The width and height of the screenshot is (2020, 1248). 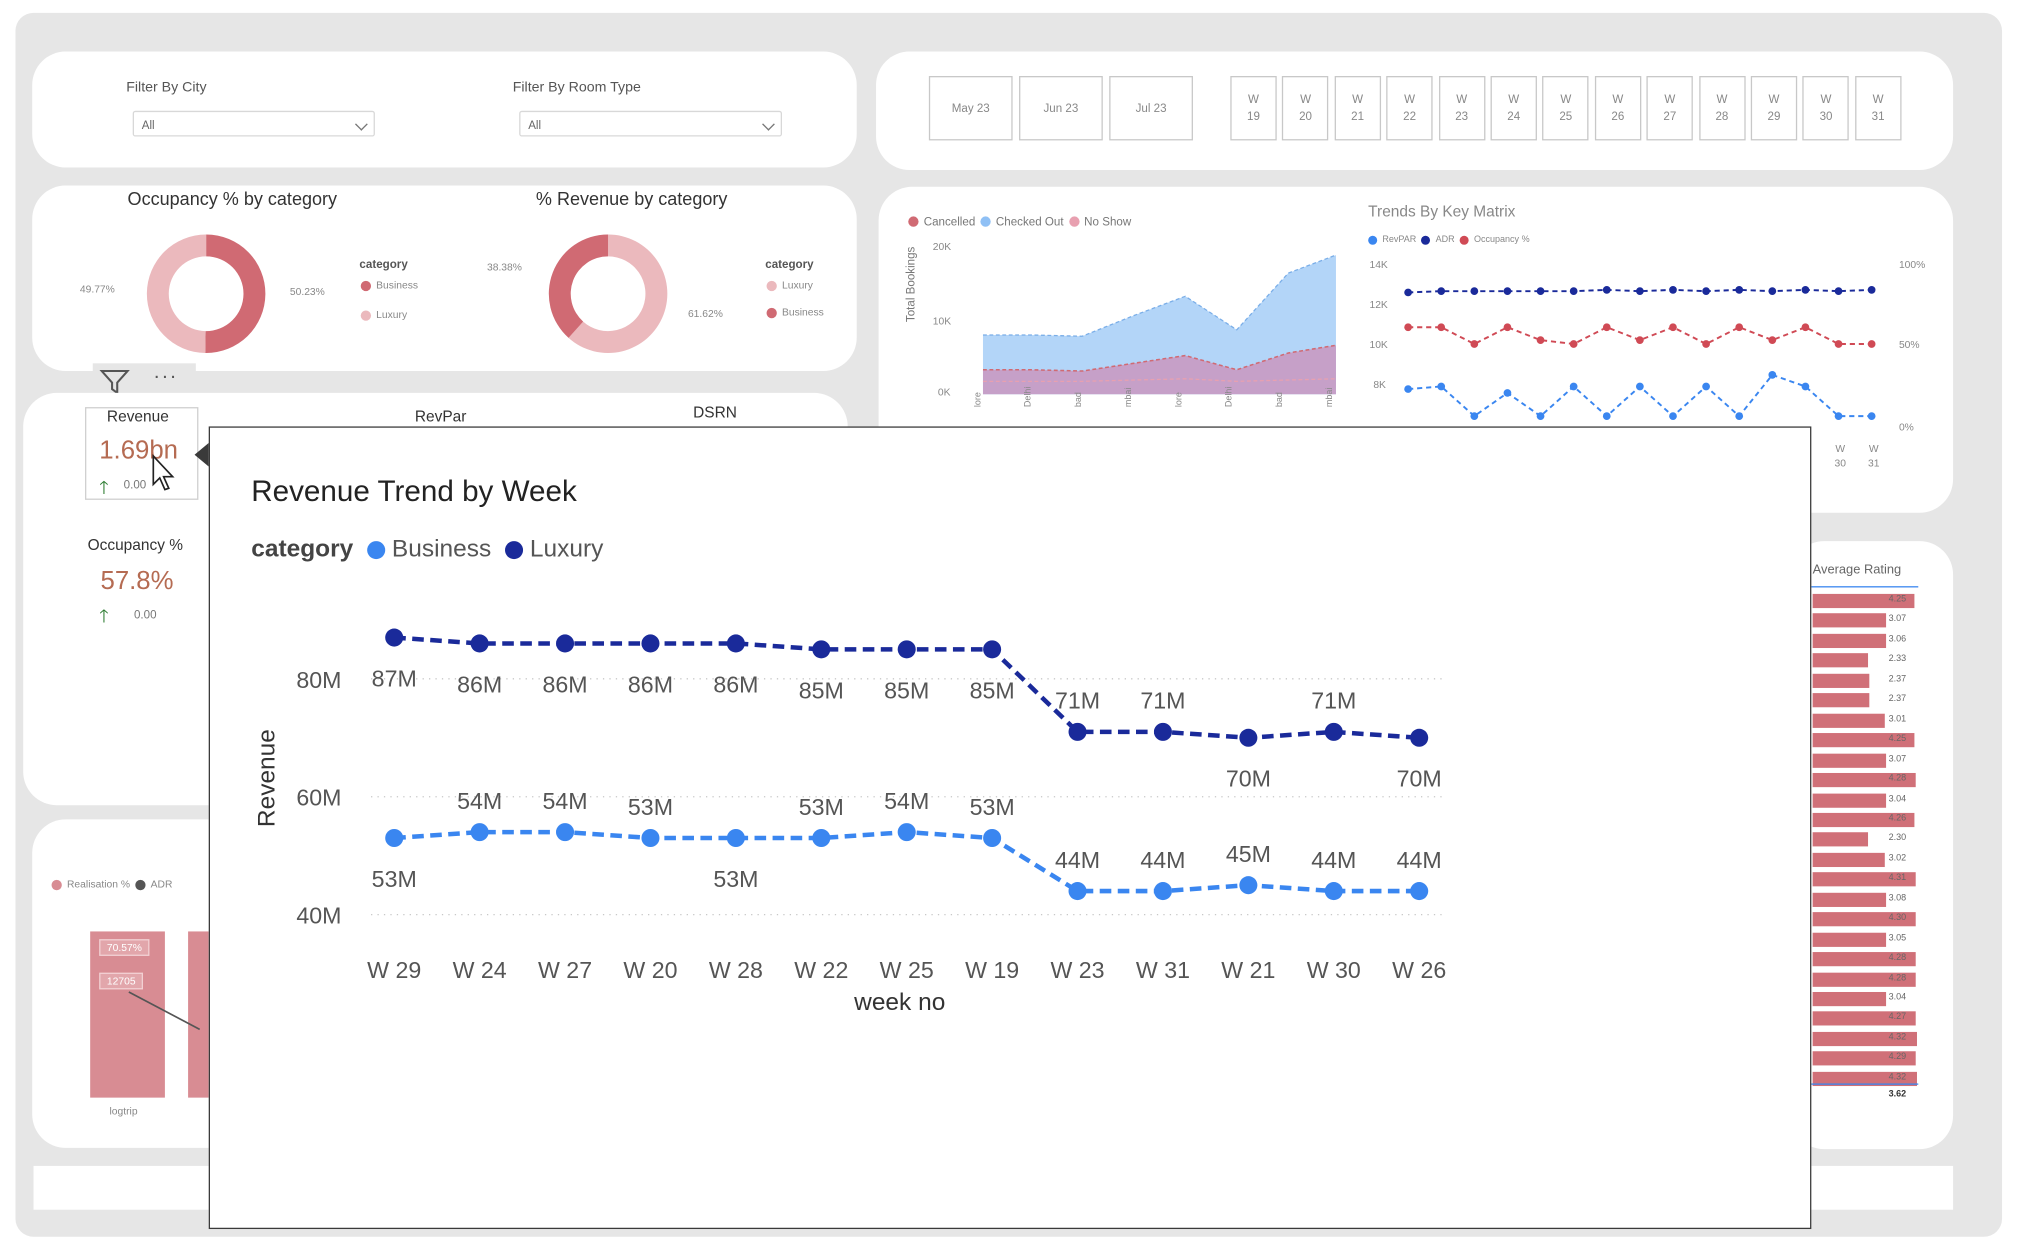 What do you see at coordinates (1159, 322) in the screenshot?
I see `bookings-area-chart` at bounding box center [1159, 322].